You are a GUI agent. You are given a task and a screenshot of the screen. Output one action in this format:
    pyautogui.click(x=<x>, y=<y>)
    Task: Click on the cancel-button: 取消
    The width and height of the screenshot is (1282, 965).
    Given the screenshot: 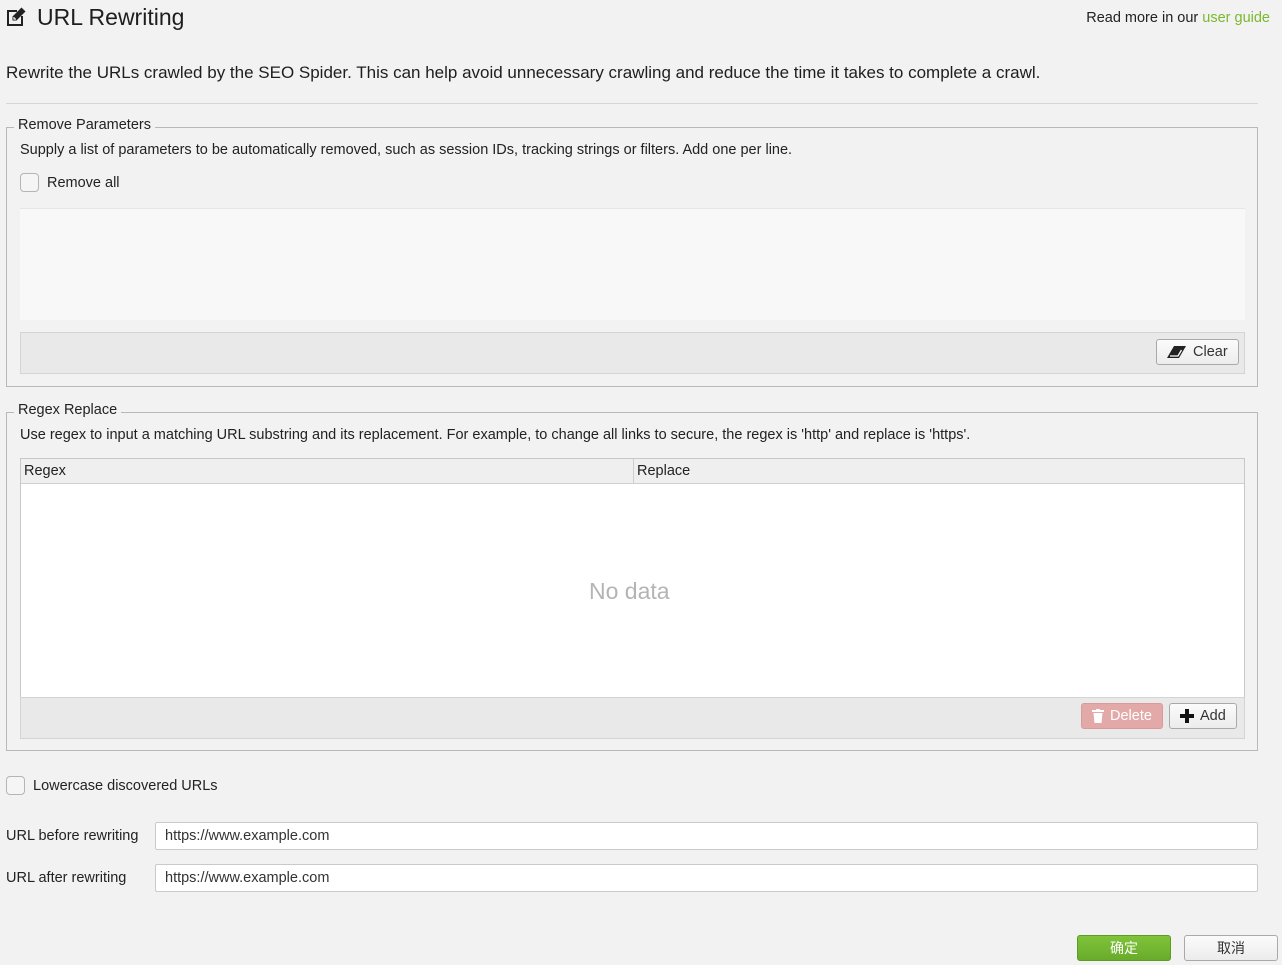 What is the action you would take?
    pyautogui.click(x=1231, y=948)
    